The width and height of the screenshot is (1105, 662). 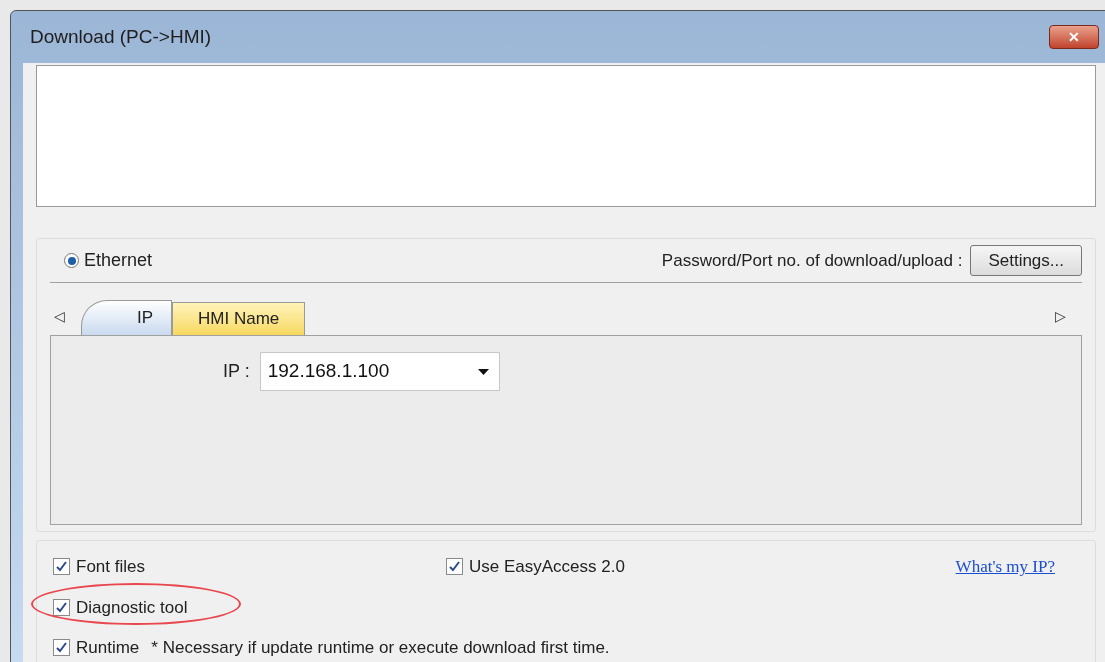 I want to click on checkbox-label: Use EasyAccess 2.0, so click(x=547, y=567).